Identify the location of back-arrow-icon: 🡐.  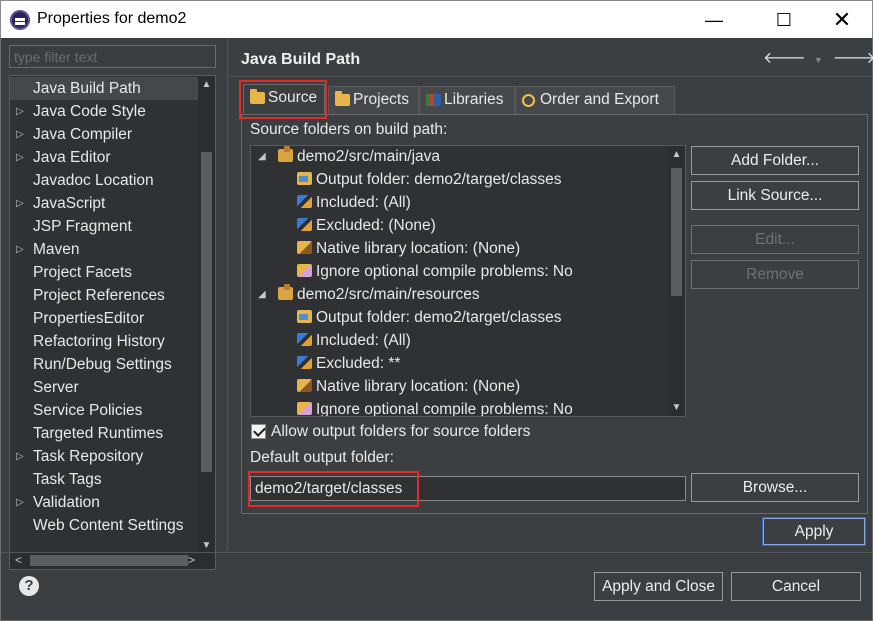
(784, 58).